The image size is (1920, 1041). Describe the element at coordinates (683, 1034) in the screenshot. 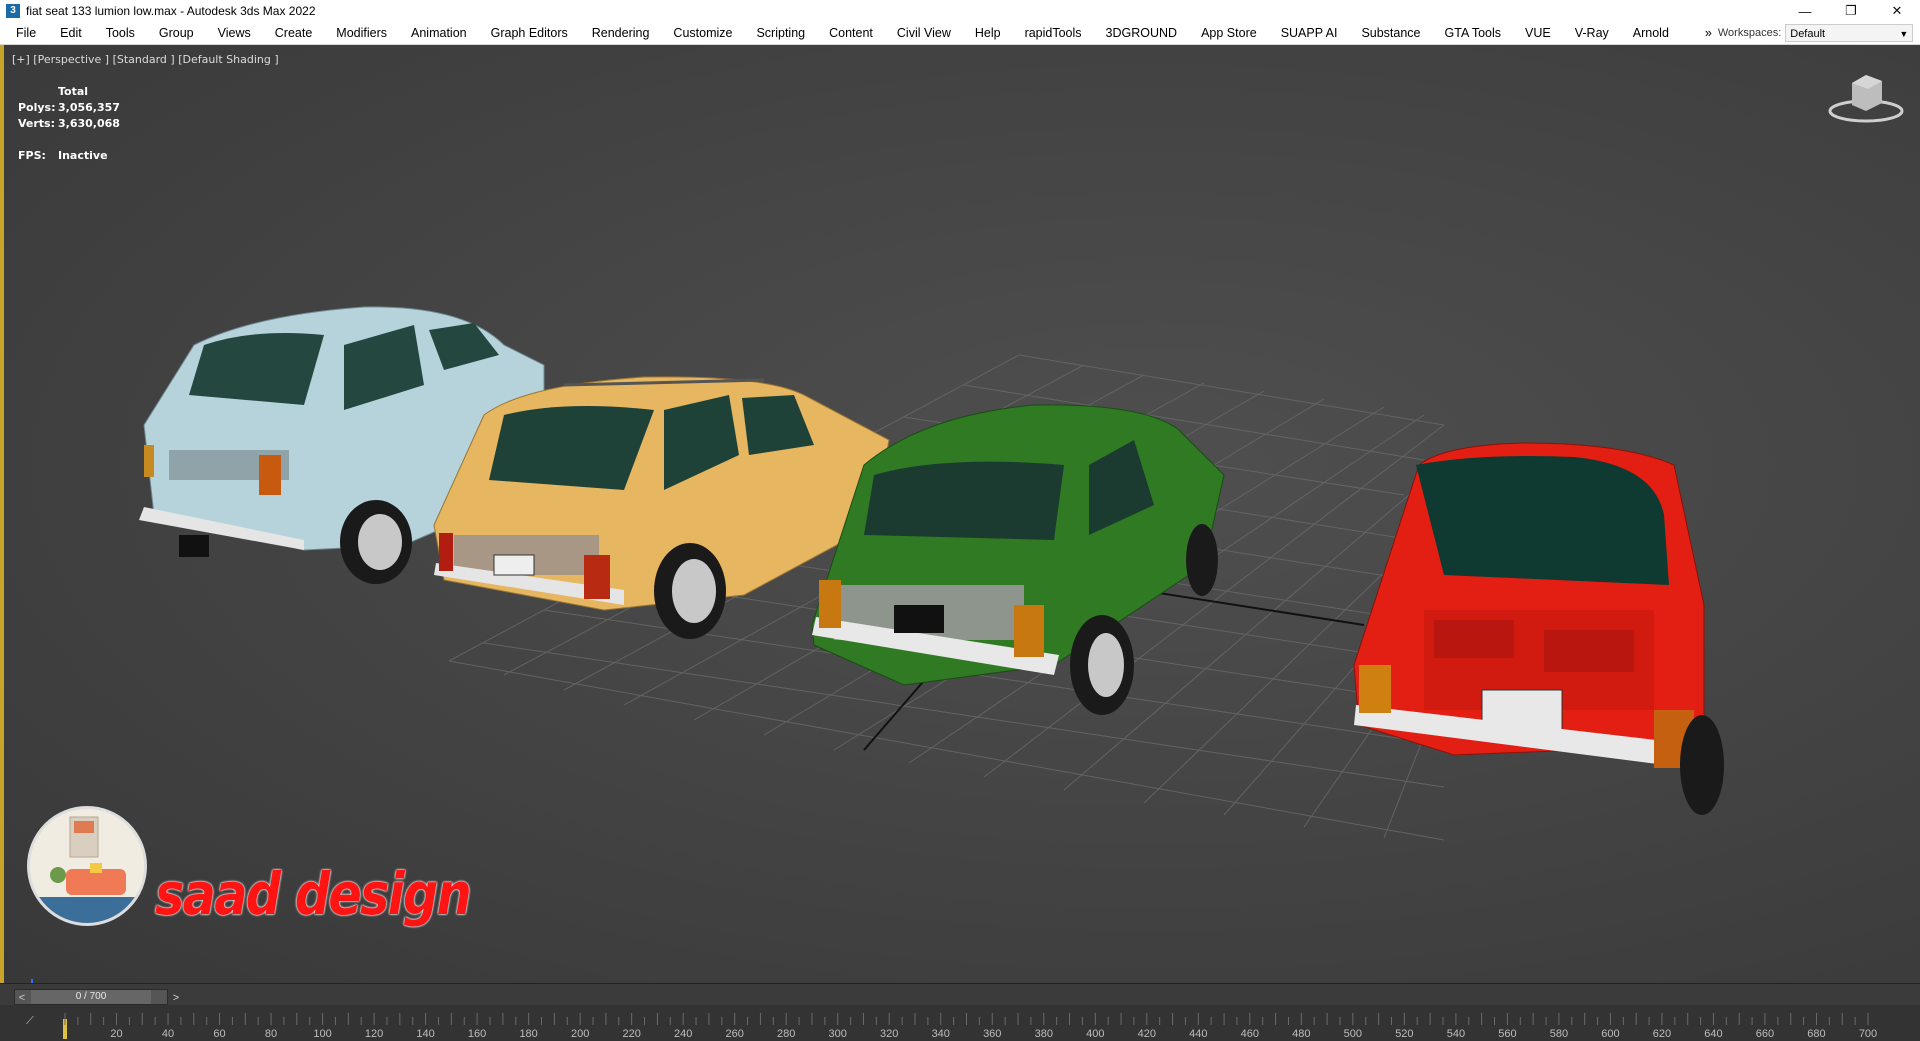

I see `ruler-label: 240` at that location.